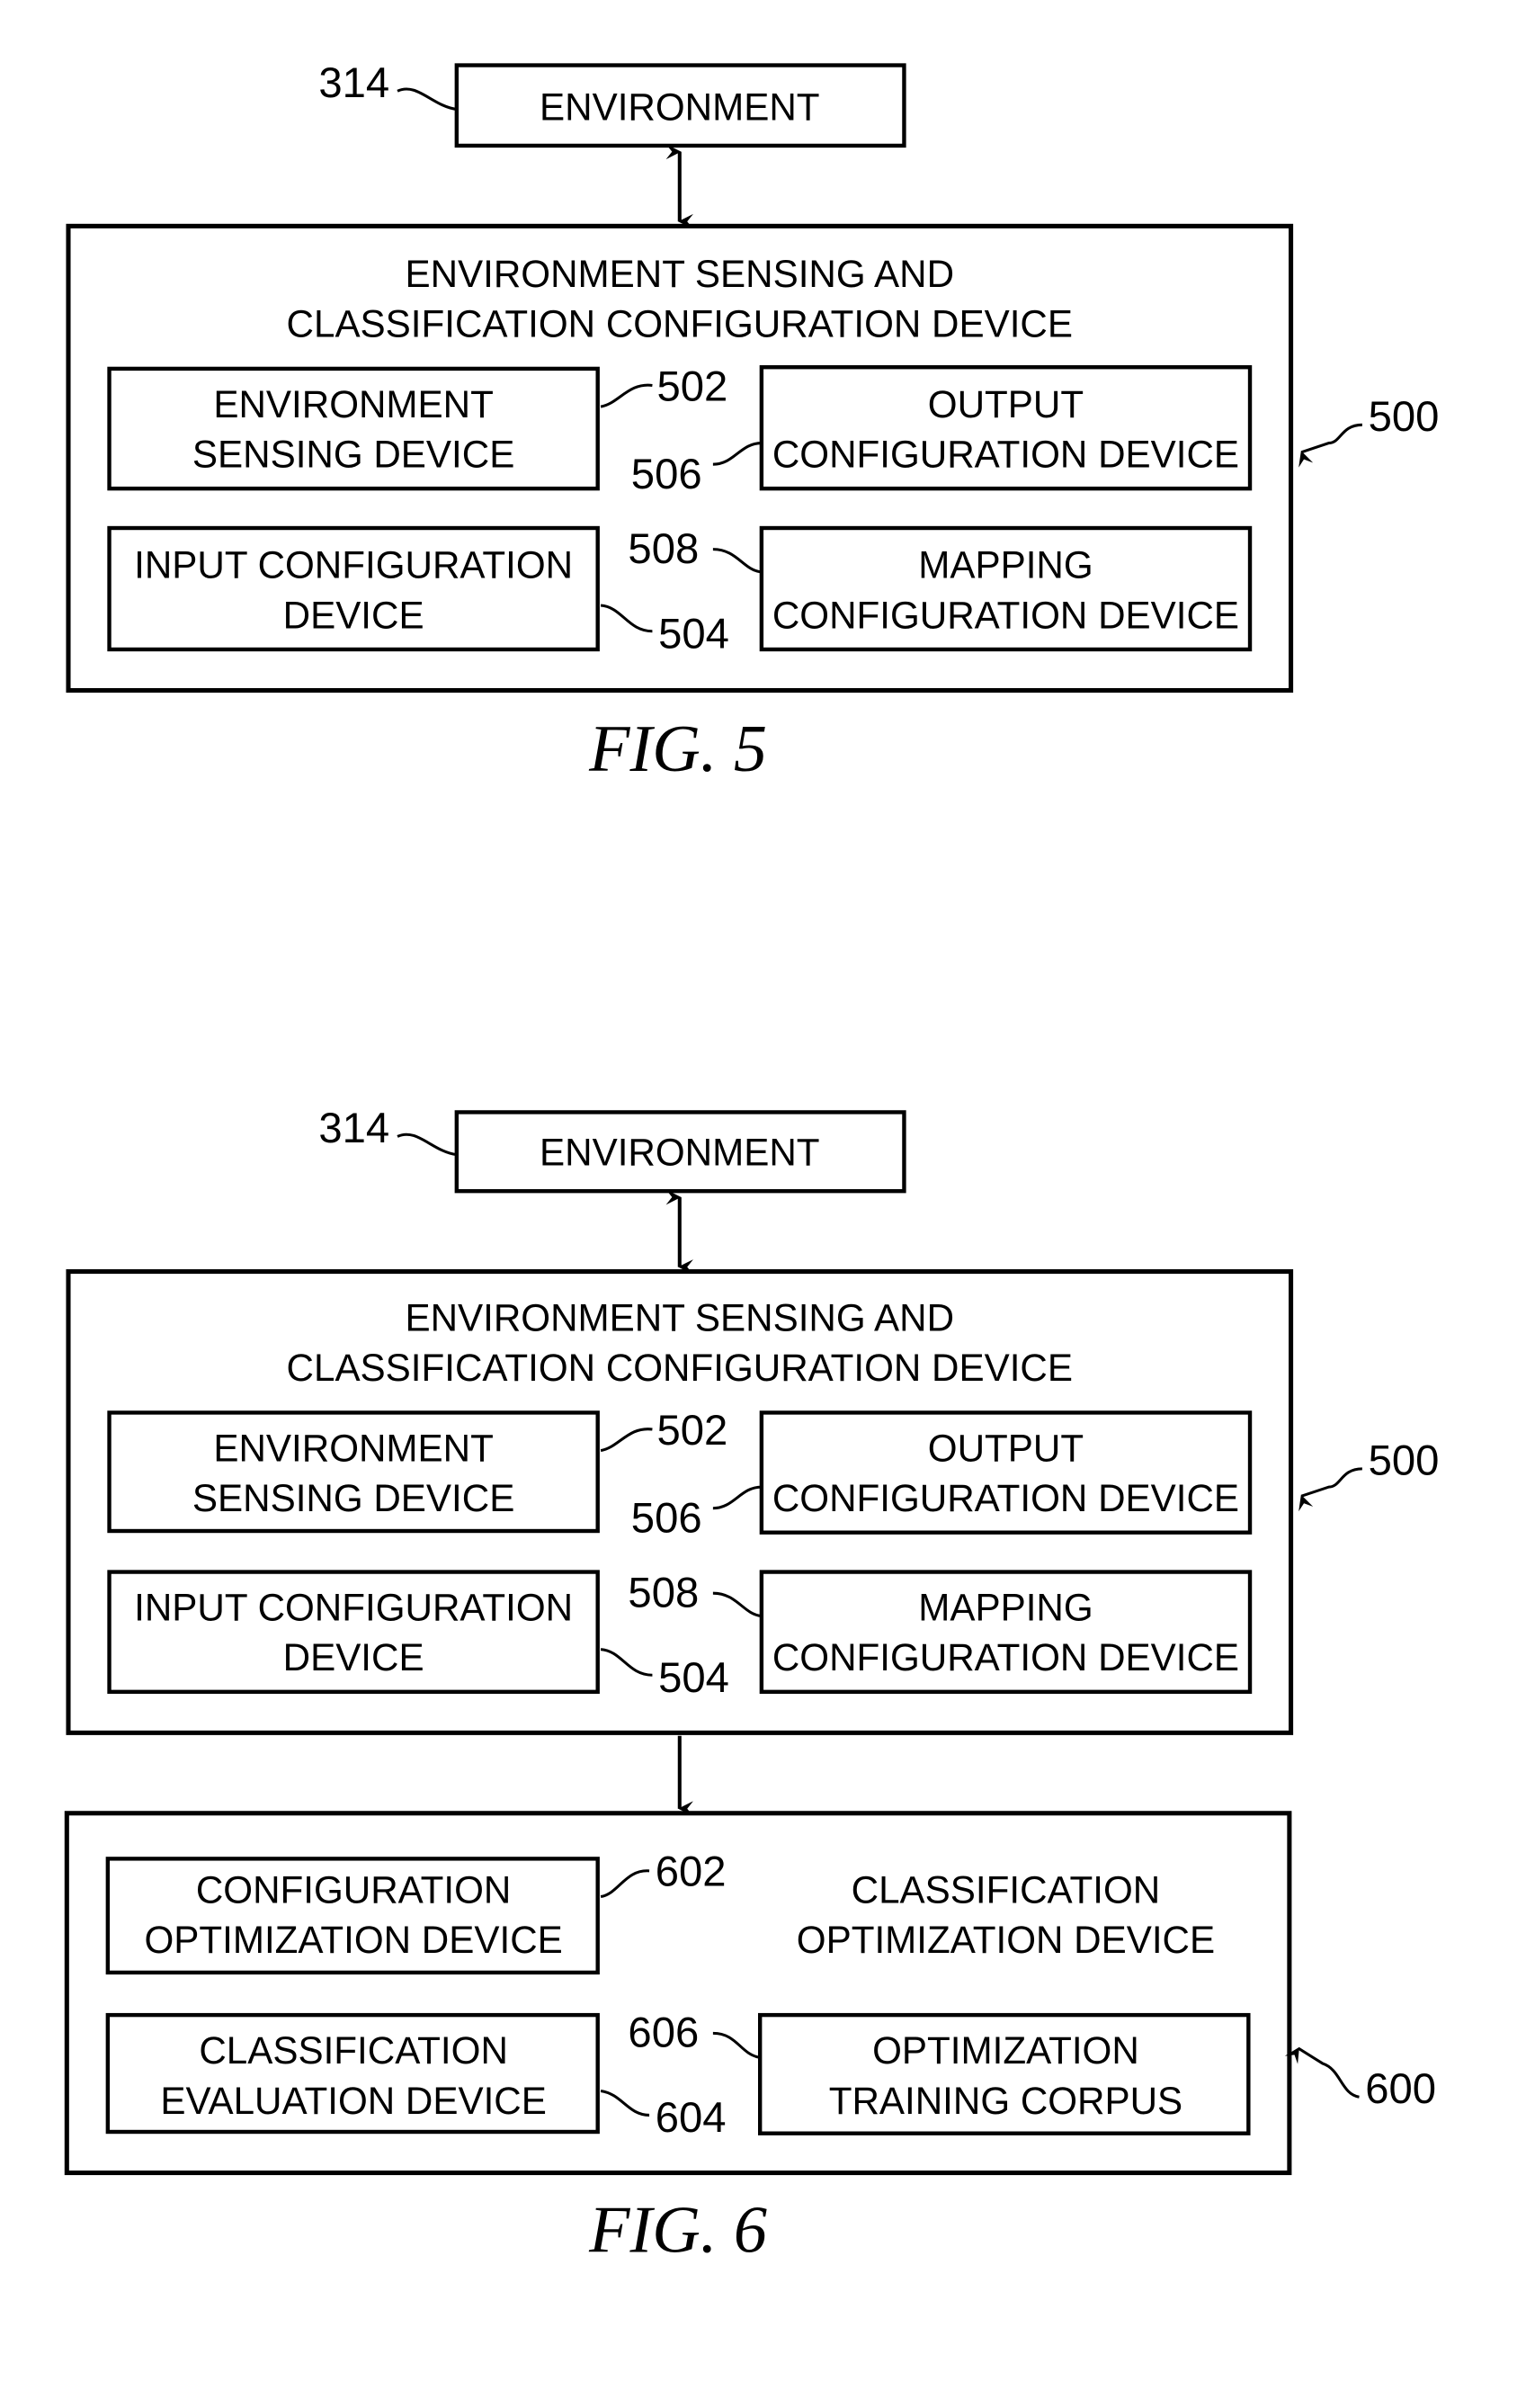  What do you see at coordinates (352, 1916) in the screenshot?
I see `configuration-optimization-device-block: CONFIGURATION OPTIMIZATION DEVICE` at bounding box center [352, 1916].